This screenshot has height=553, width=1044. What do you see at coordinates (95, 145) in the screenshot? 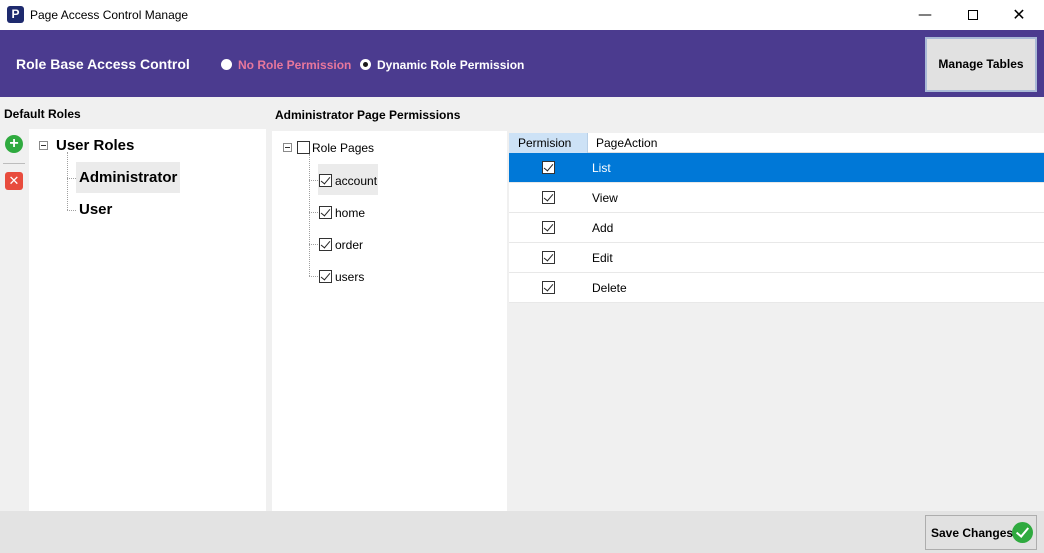
I see `user-roles-node: User Roles` at bounding box center [95, 145].